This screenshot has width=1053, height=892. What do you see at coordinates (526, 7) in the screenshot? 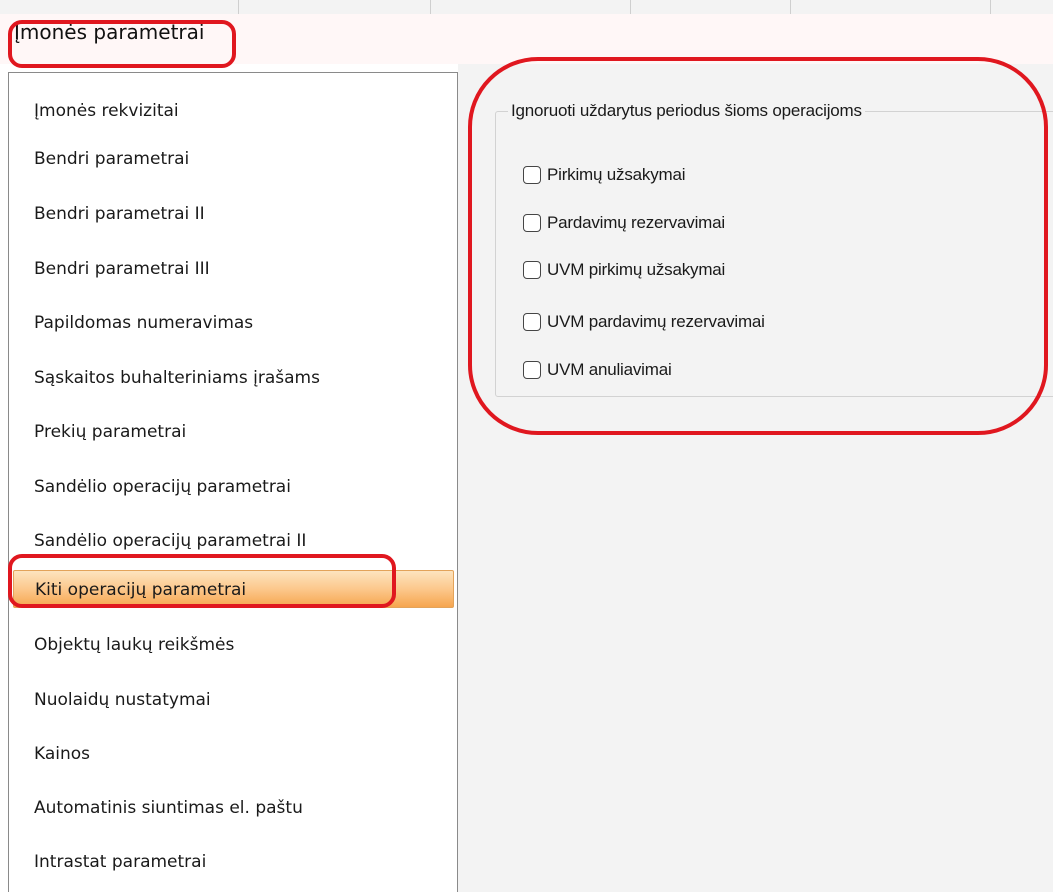
I see `top-strip` at bounding box center [526, 7].